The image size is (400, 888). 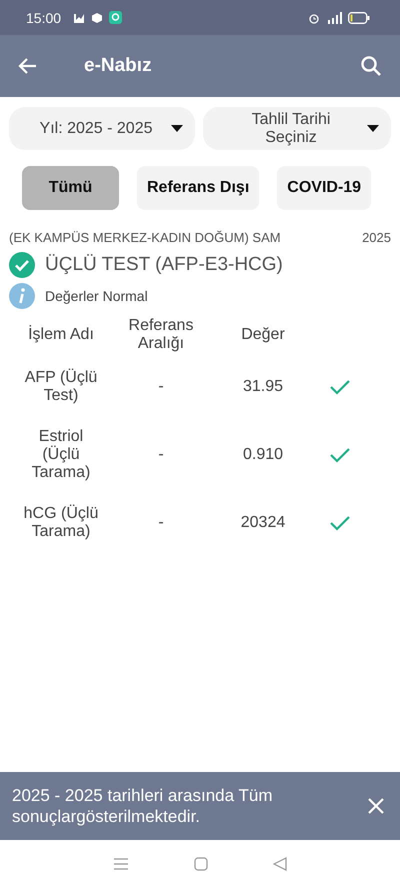 I want to click on dropdown: Yıl: 2025 - 2025, so click(x=102, y=128).